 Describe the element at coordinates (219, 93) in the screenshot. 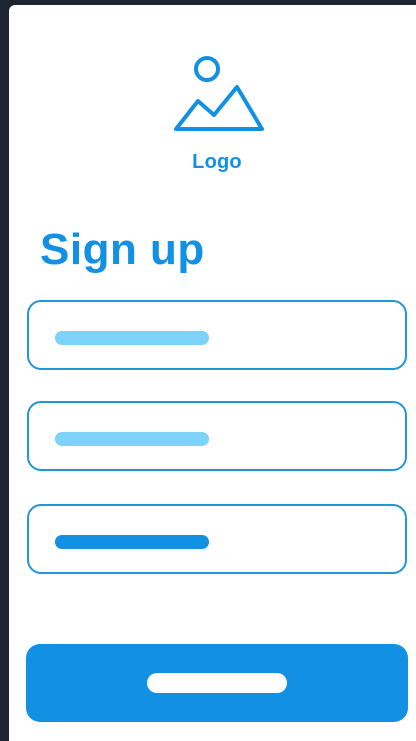

I see `image-placeholder-icon` at that location.